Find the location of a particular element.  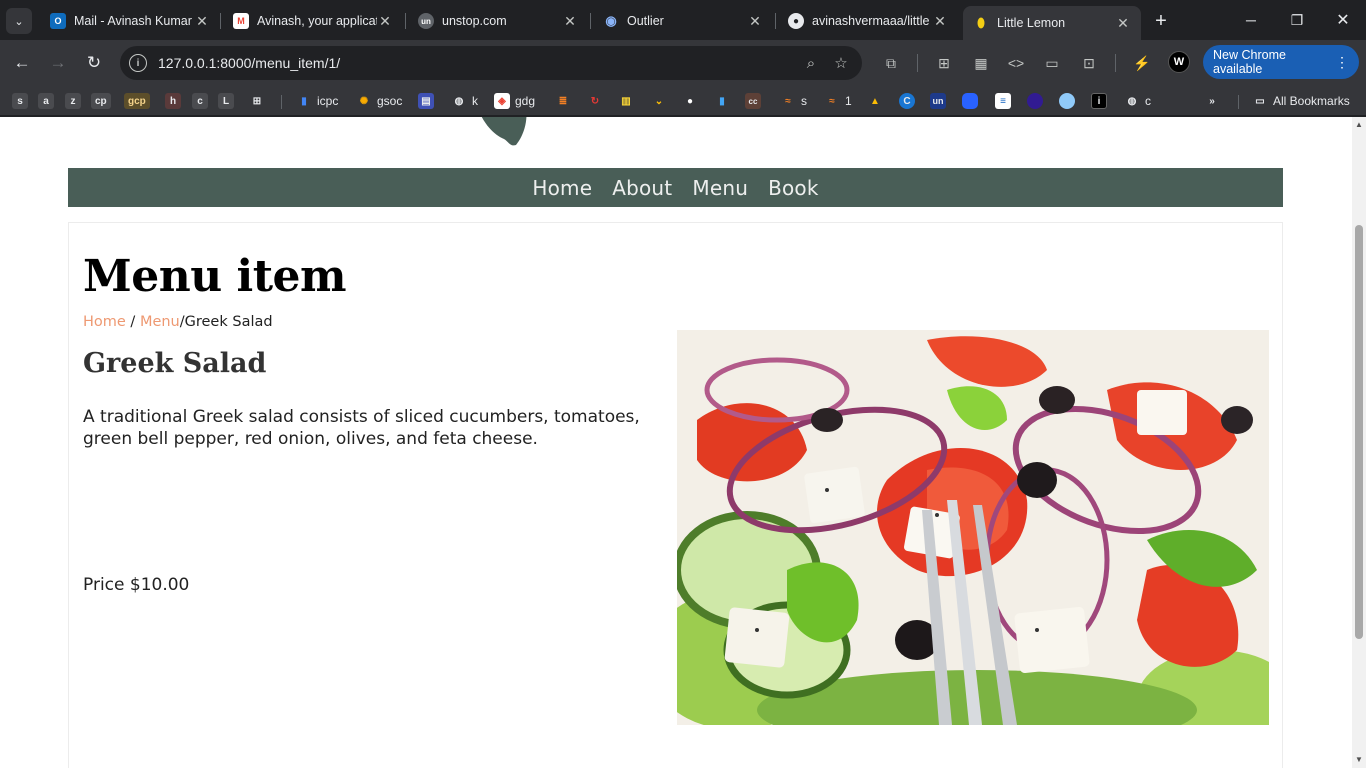

page-scrollbar: ▲ ▼ is located at coordinates (1359, 442).